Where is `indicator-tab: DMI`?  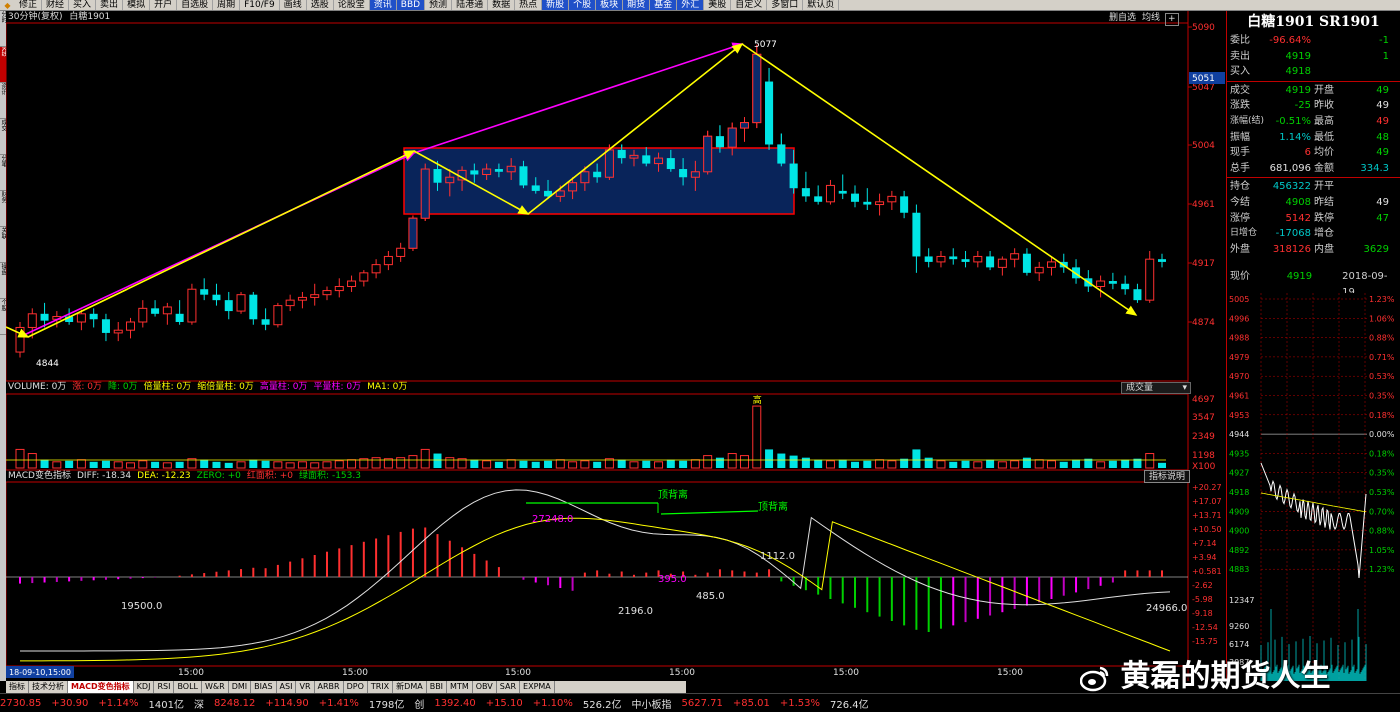 indicator-tab: DMI is located at coordinates (240, 687).